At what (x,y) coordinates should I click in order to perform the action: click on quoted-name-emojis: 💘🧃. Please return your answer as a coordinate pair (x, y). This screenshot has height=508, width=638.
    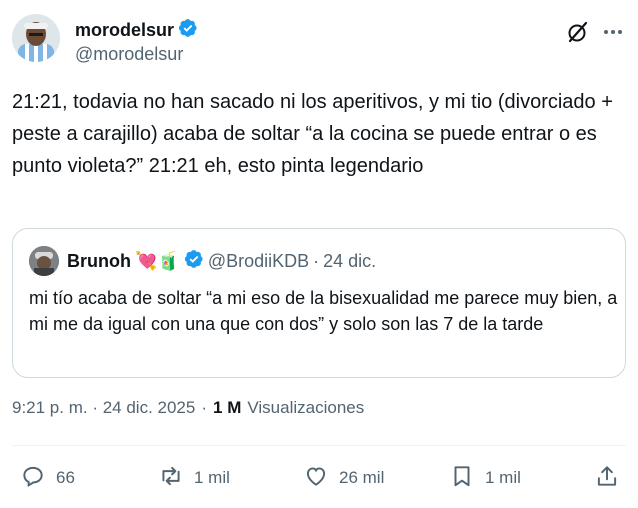
    Looking at the image, I should click on (157, 261).